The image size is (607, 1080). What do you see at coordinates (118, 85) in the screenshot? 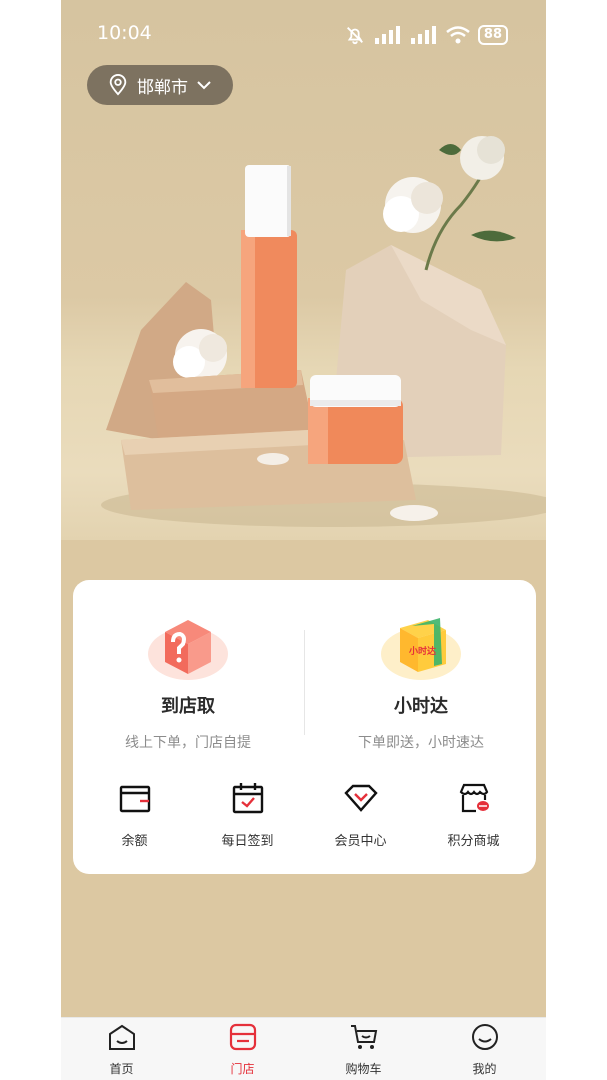
I see `location-pin-icon` at bounding box center [118, 85].